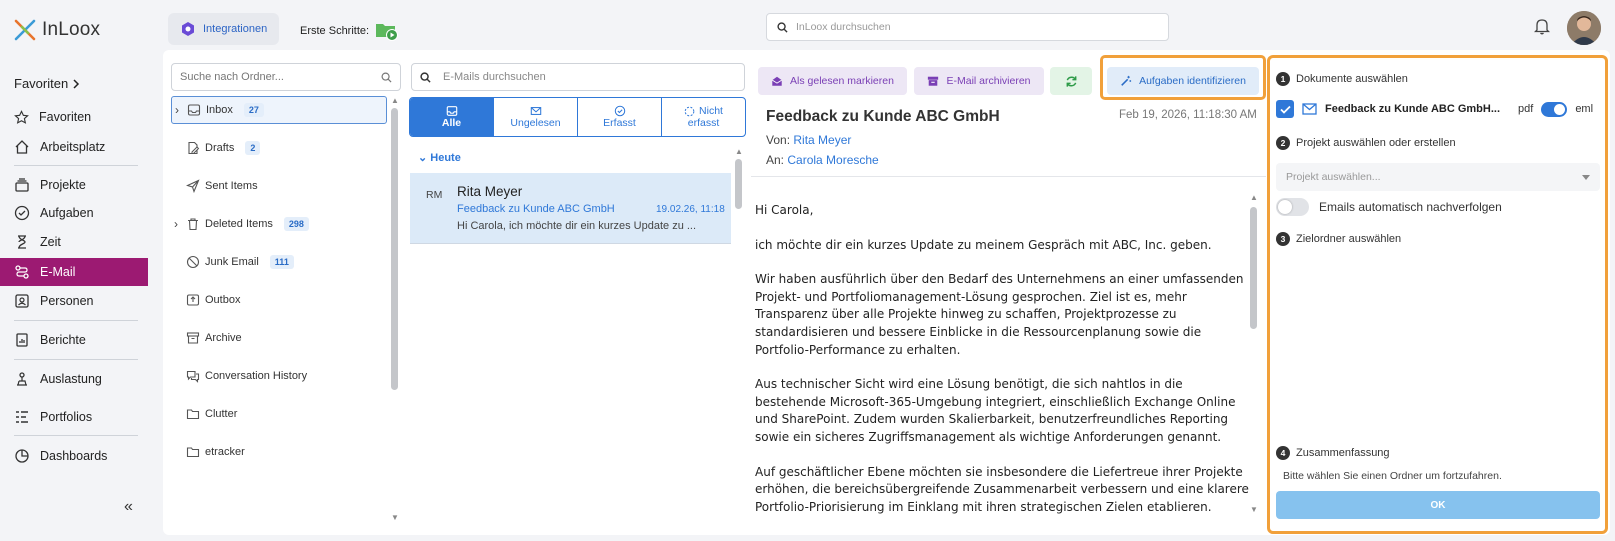 The image size is (1615, 541). I want to click on auto-follow-toggle, so click(1292, 207).